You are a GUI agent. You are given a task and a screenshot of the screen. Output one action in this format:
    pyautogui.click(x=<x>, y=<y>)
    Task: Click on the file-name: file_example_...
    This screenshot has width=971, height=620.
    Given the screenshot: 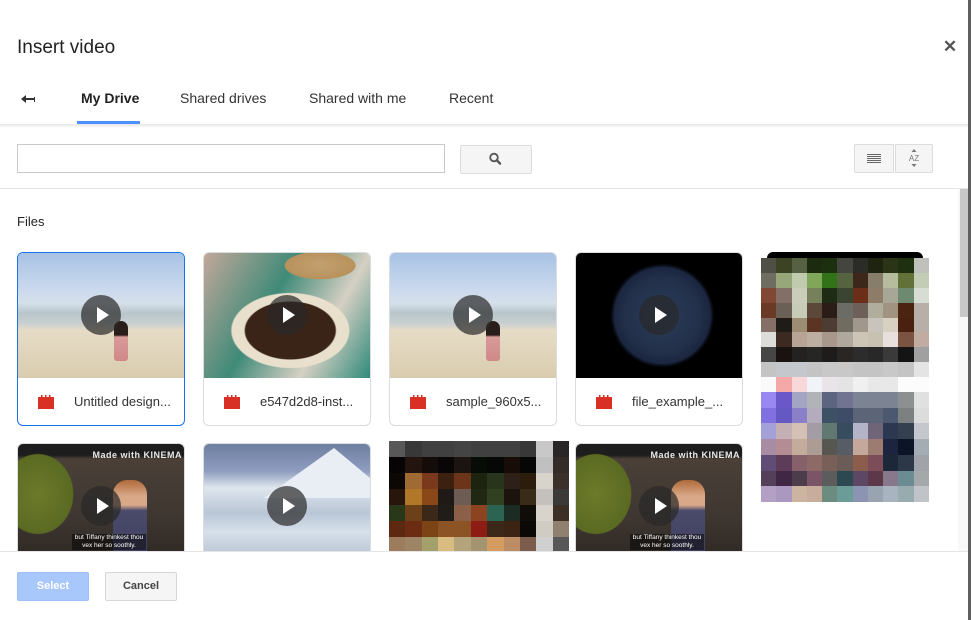 What is the action you would take?
    pyautogui.click(x=678, y=401)
    